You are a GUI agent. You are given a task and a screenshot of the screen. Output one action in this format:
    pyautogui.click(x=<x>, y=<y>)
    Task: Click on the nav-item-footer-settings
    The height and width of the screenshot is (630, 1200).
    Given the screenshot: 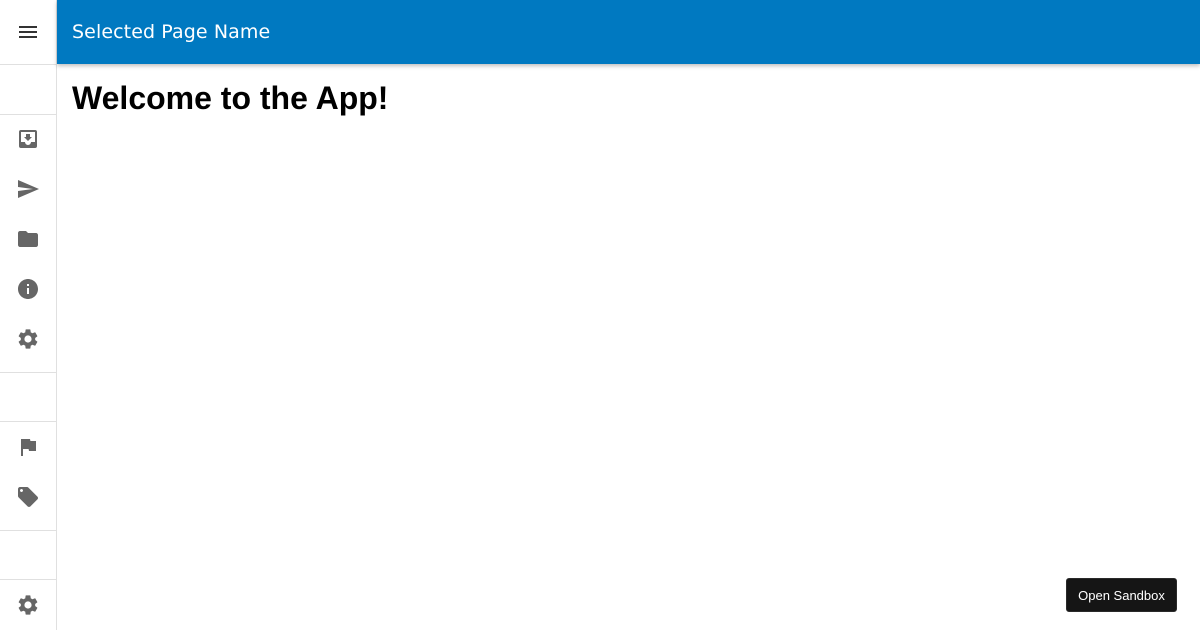 What is the action you would take?
    pyautogui.click(x=28, y=605)
    